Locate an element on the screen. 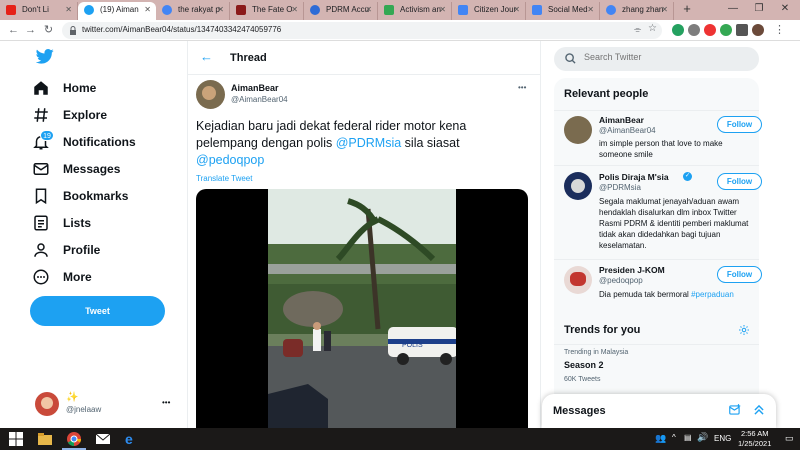 The height and width of the screenshot is (450, 800). more-circle-icon is located at coordinates (41, 277).